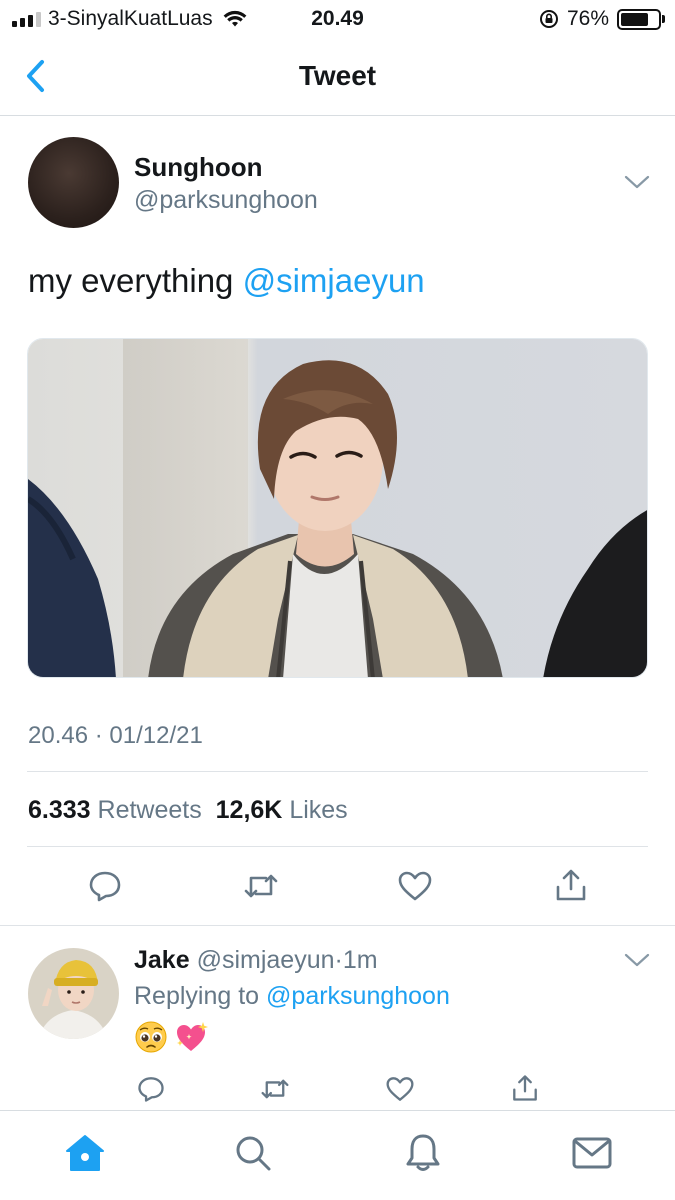 The height and width of the screenshot is (1200, 675). What do you see at coordinates (587, 18) in the screenshot?
I see `battery-percent: 76%` at bounding box center [587, 18].